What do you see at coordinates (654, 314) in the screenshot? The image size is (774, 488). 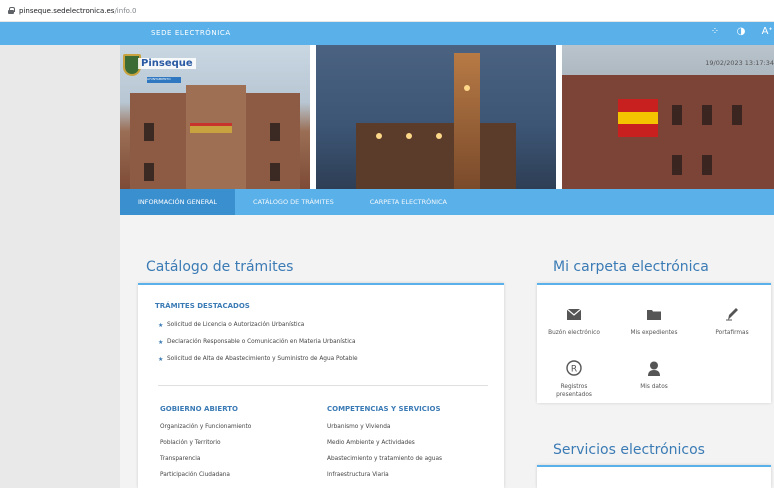 I see `folder-icon` at bounding box center [654, 314].